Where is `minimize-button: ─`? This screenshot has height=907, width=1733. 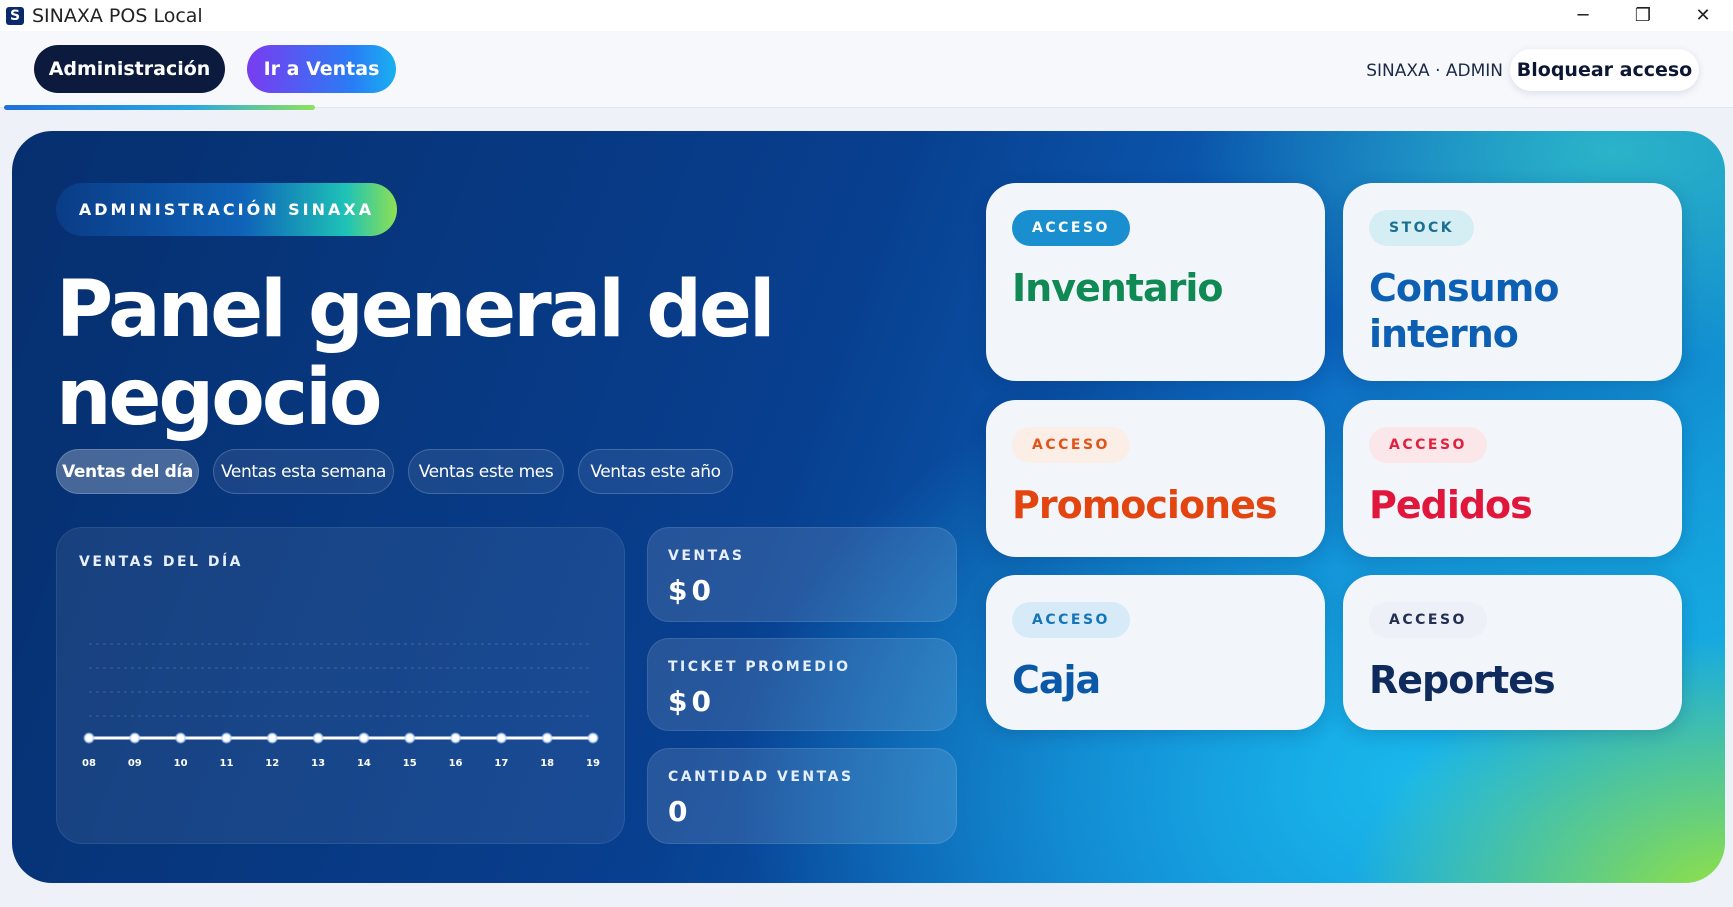
minimize-button: ─ is located at coordinates (1583, 15).